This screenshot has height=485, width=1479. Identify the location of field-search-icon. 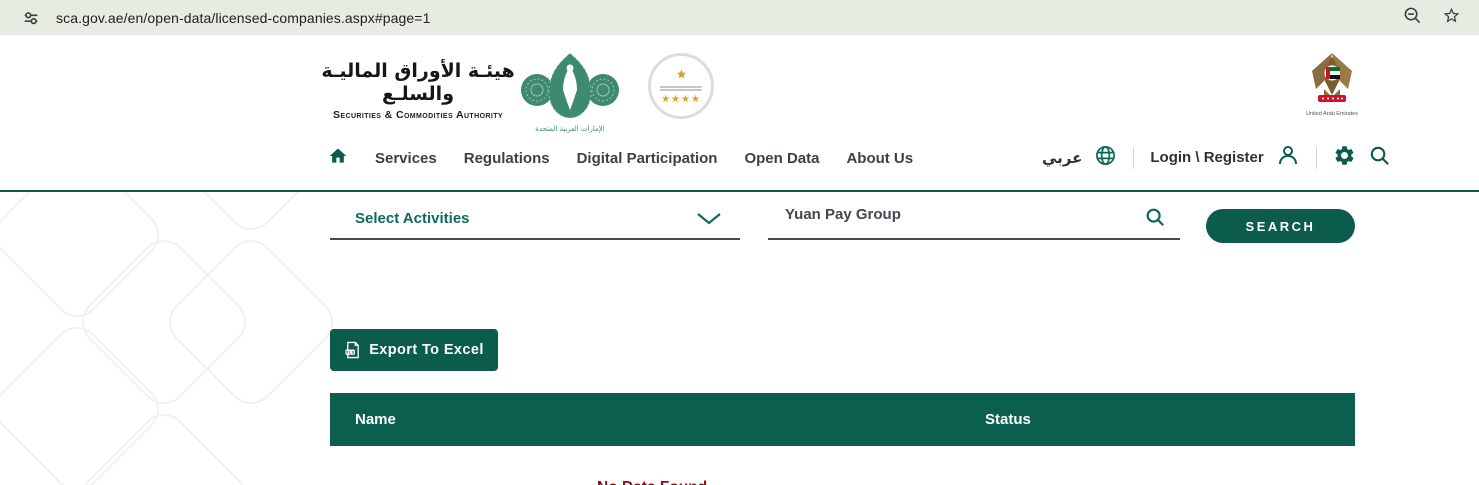
(1155, 219).